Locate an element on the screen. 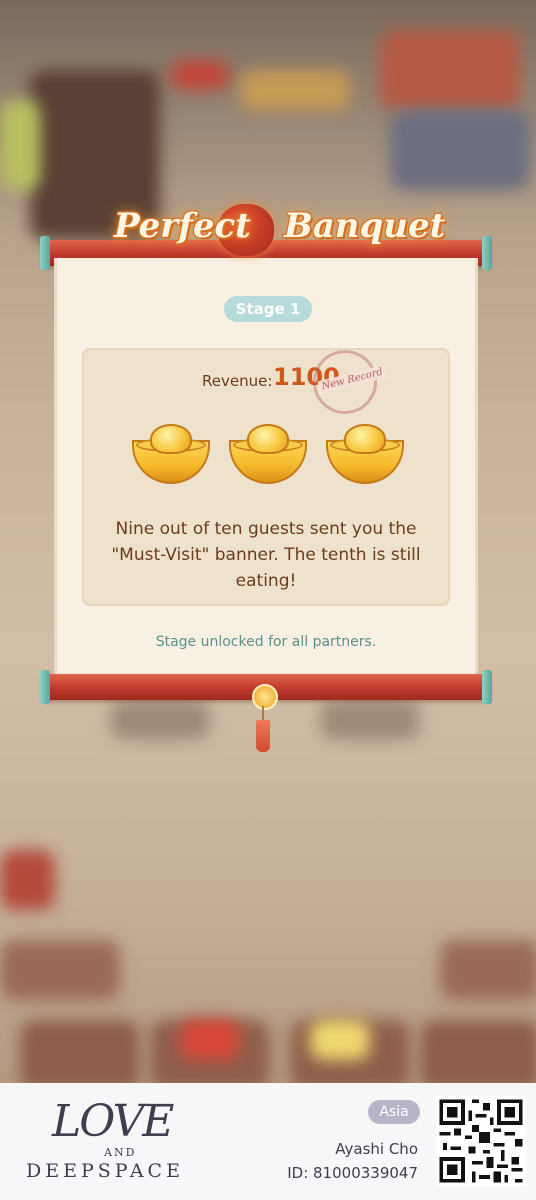 Image resolution: width=536 pixels, height=1200 pixels. revenue-label: Revenue: is located at coordinates (237, 381).